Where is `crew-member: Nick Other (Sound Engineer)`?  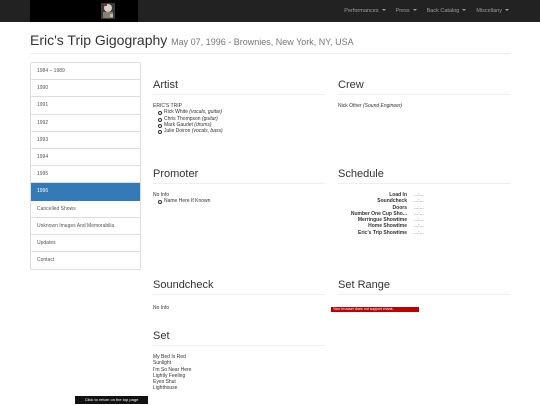
crew-member: Nick Other (Sound Engineer) is located at coordinates (370, 106).